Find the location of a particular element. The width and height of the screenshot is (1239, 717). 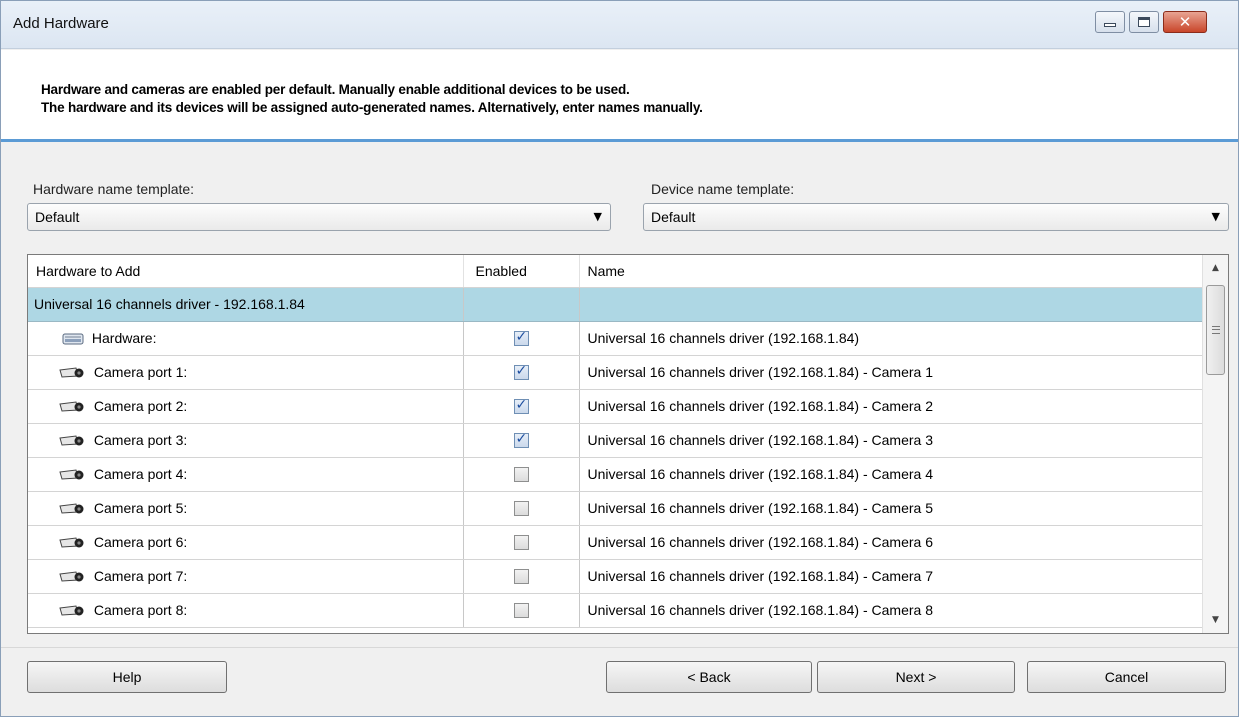

grid-header-row: Hardware to Add Enabled Name is located at coordinates (615, 271).